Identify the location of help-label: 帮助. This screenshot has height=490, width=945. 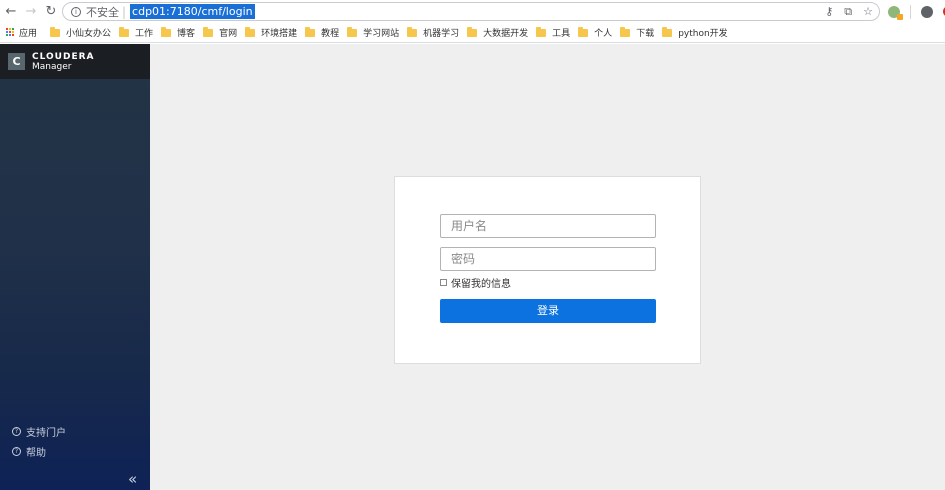
(36, 453).